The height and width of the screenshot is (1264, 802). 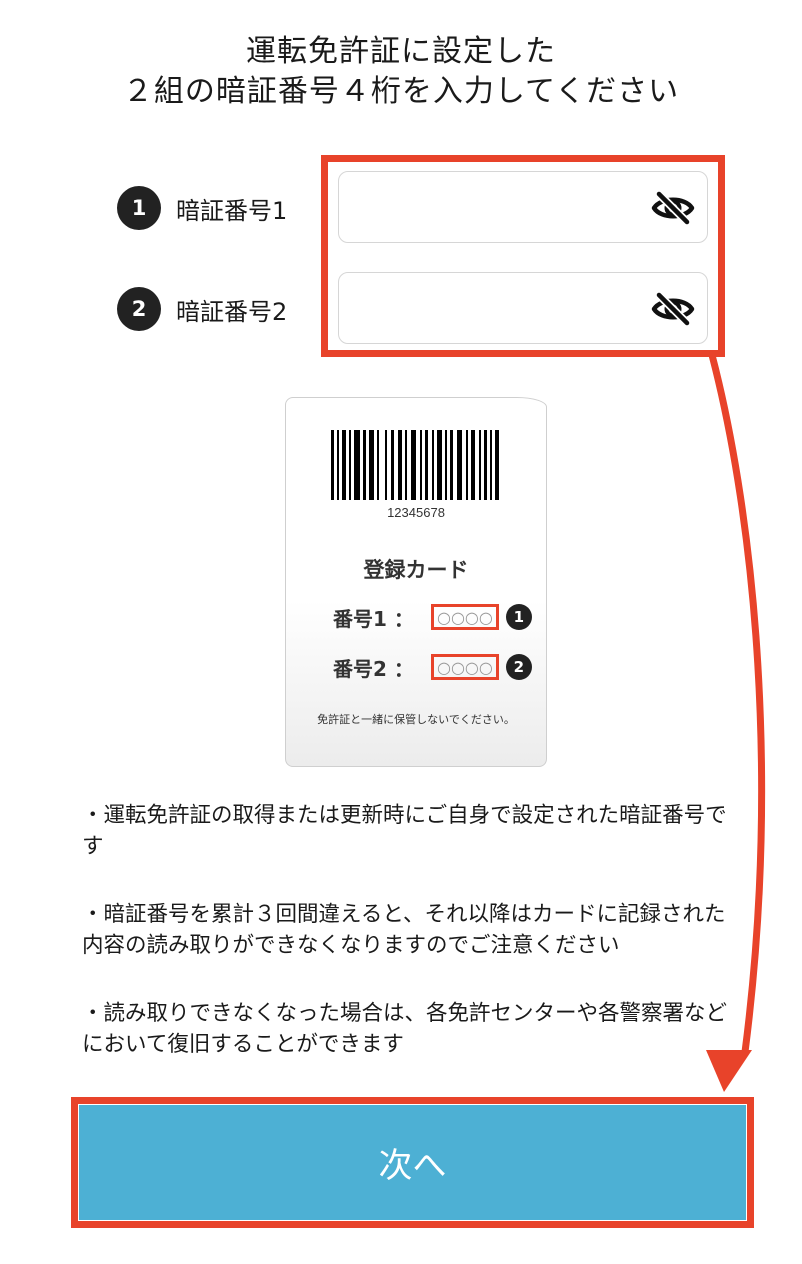 What do you see at coordinates (416, 719) in the screenshot?
I see `card-note: 免許証と一緒に保管しないでください。` at bounding box center [416, 719].